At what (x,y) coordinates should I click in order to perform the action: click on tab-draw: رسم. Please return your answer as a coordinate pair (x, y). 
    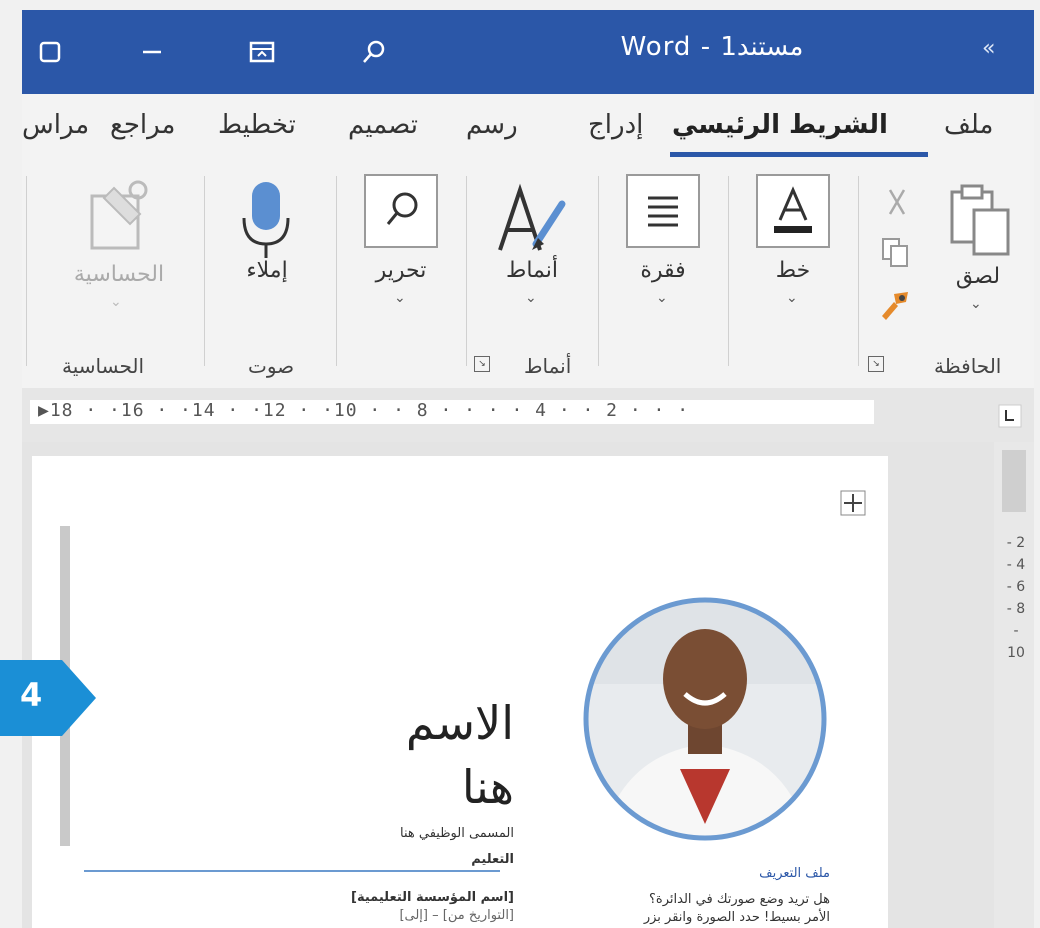
    Looking at the image, I should click on (492, 125).